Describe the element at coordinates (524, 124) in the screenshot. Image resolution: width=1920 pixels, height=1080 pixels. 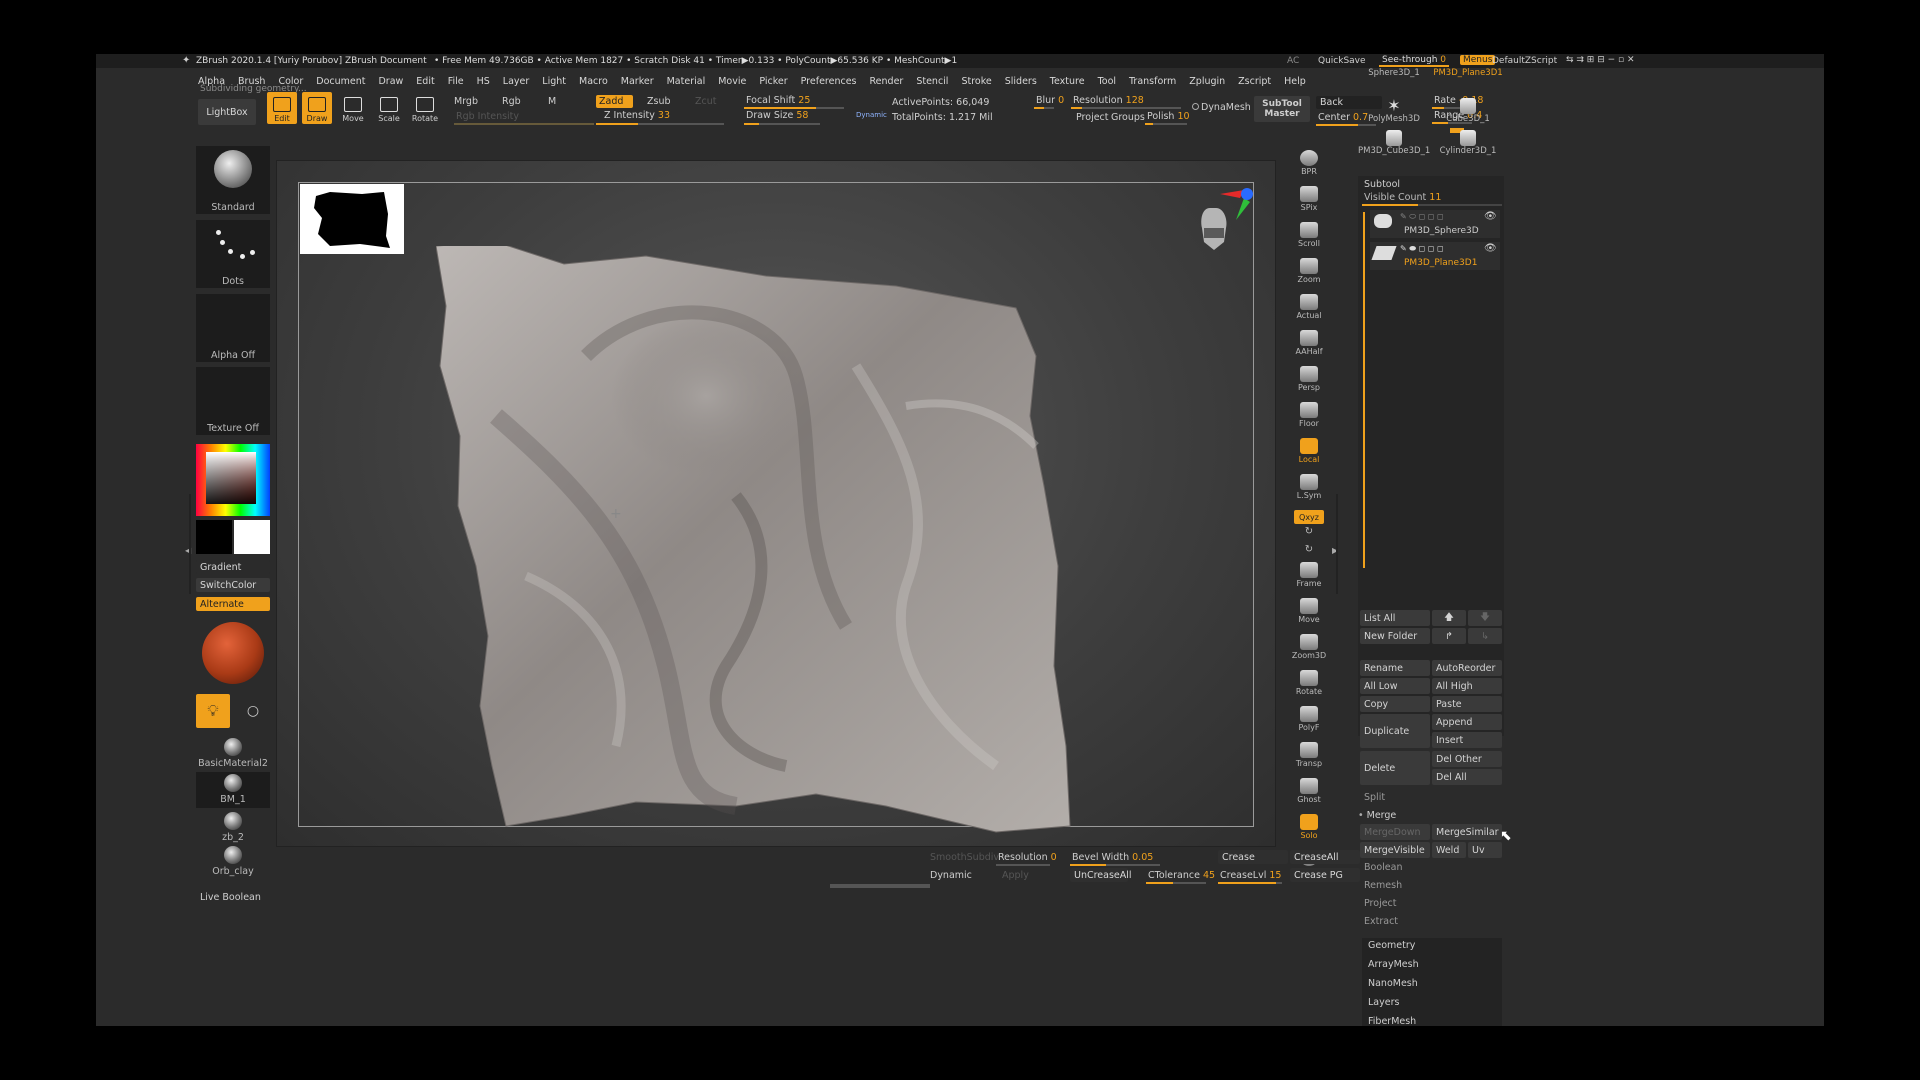
I see `rgb-intensity-slider` at that location.